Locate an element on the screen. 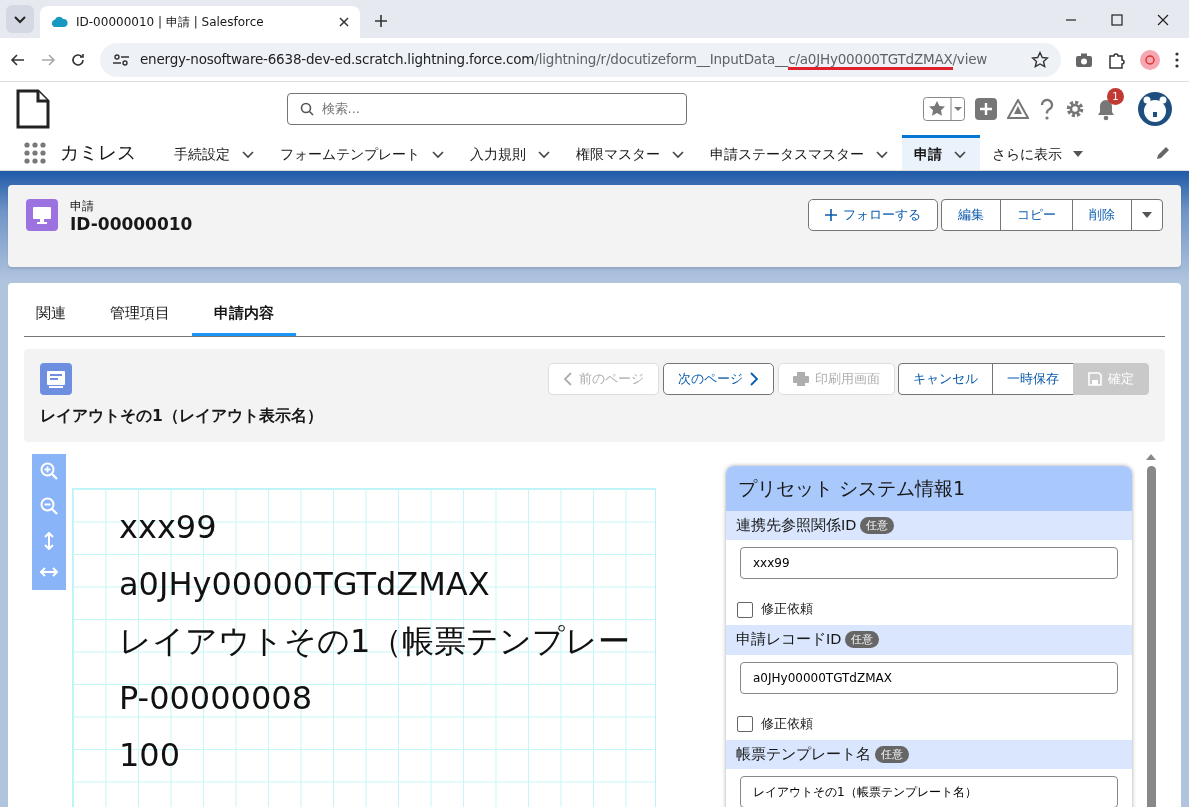 This screenshot has width=1189, height=807. new-tab-icon is located at coordinates (381, 21).